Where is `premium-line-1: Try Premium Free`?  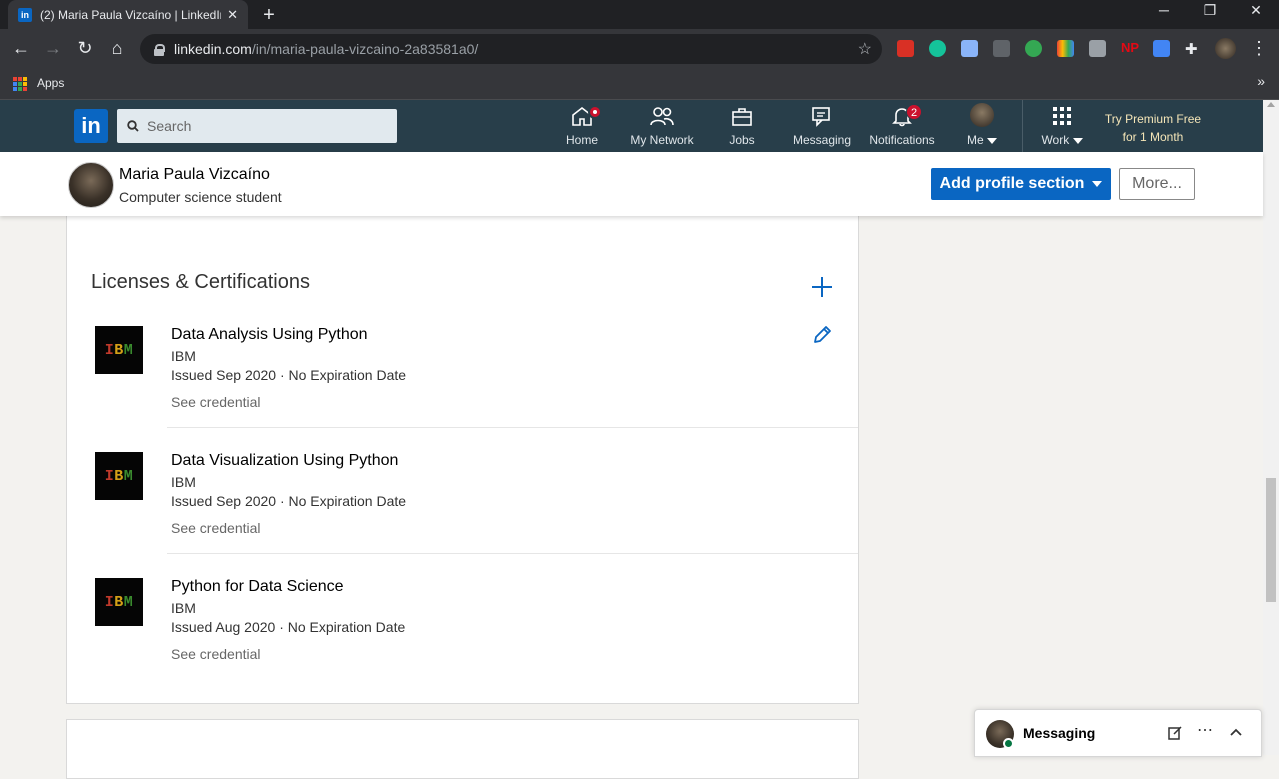 premium-line-1: Try Premium Free is located at coordinates (1153, 119).